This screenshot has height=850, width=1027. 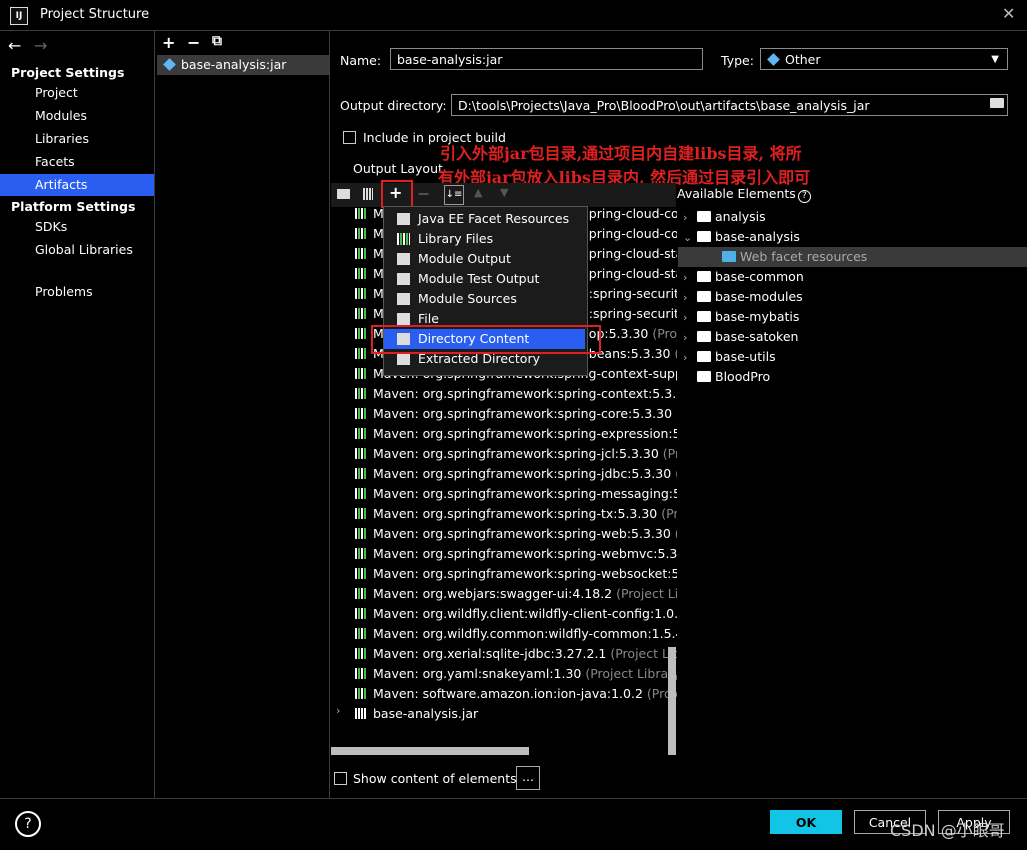 What do you see at coordinates (741, 317) in the screenshot?
I see `available-element: › base-mybatis` at bounding box center [741, 317].